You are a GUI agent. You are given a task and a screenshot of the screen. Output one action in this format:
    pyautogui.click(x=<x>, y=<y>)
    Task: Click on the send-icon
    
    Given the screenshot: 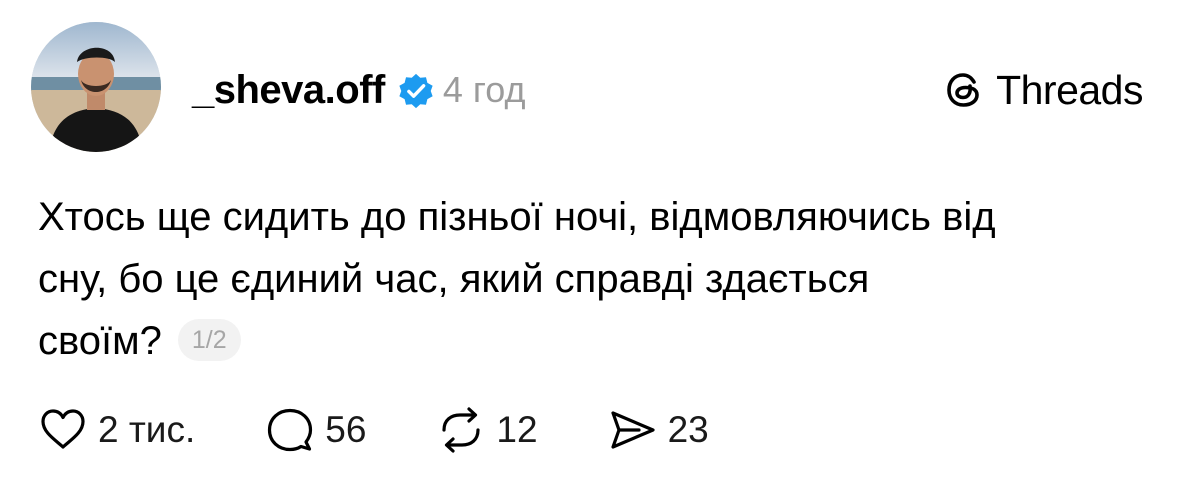 What is the action you would take?
    pyautogui.click(x=632, y=430)
    